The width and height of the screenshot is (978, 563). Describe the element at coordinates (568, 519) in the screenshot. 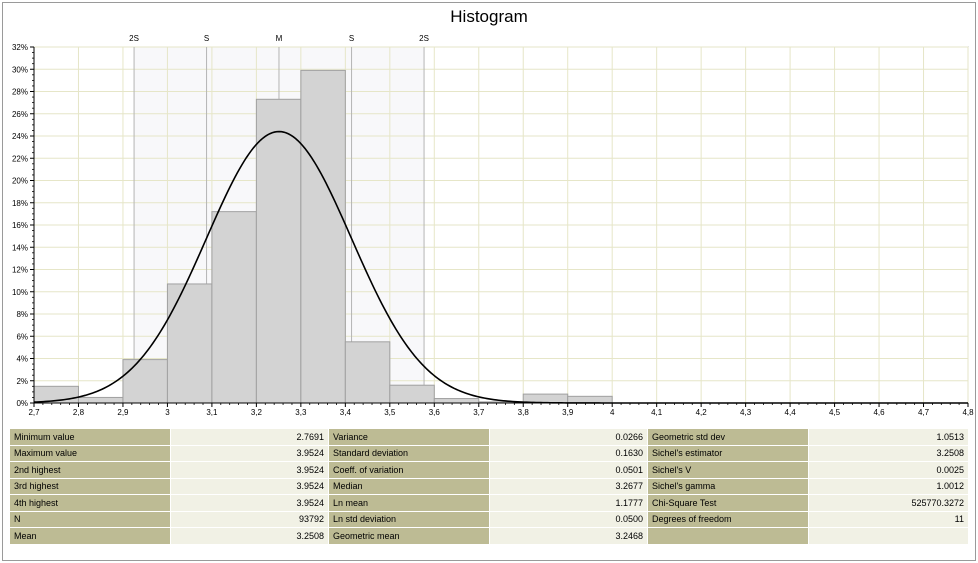

I see `stat-value: 0.0500` at that location.